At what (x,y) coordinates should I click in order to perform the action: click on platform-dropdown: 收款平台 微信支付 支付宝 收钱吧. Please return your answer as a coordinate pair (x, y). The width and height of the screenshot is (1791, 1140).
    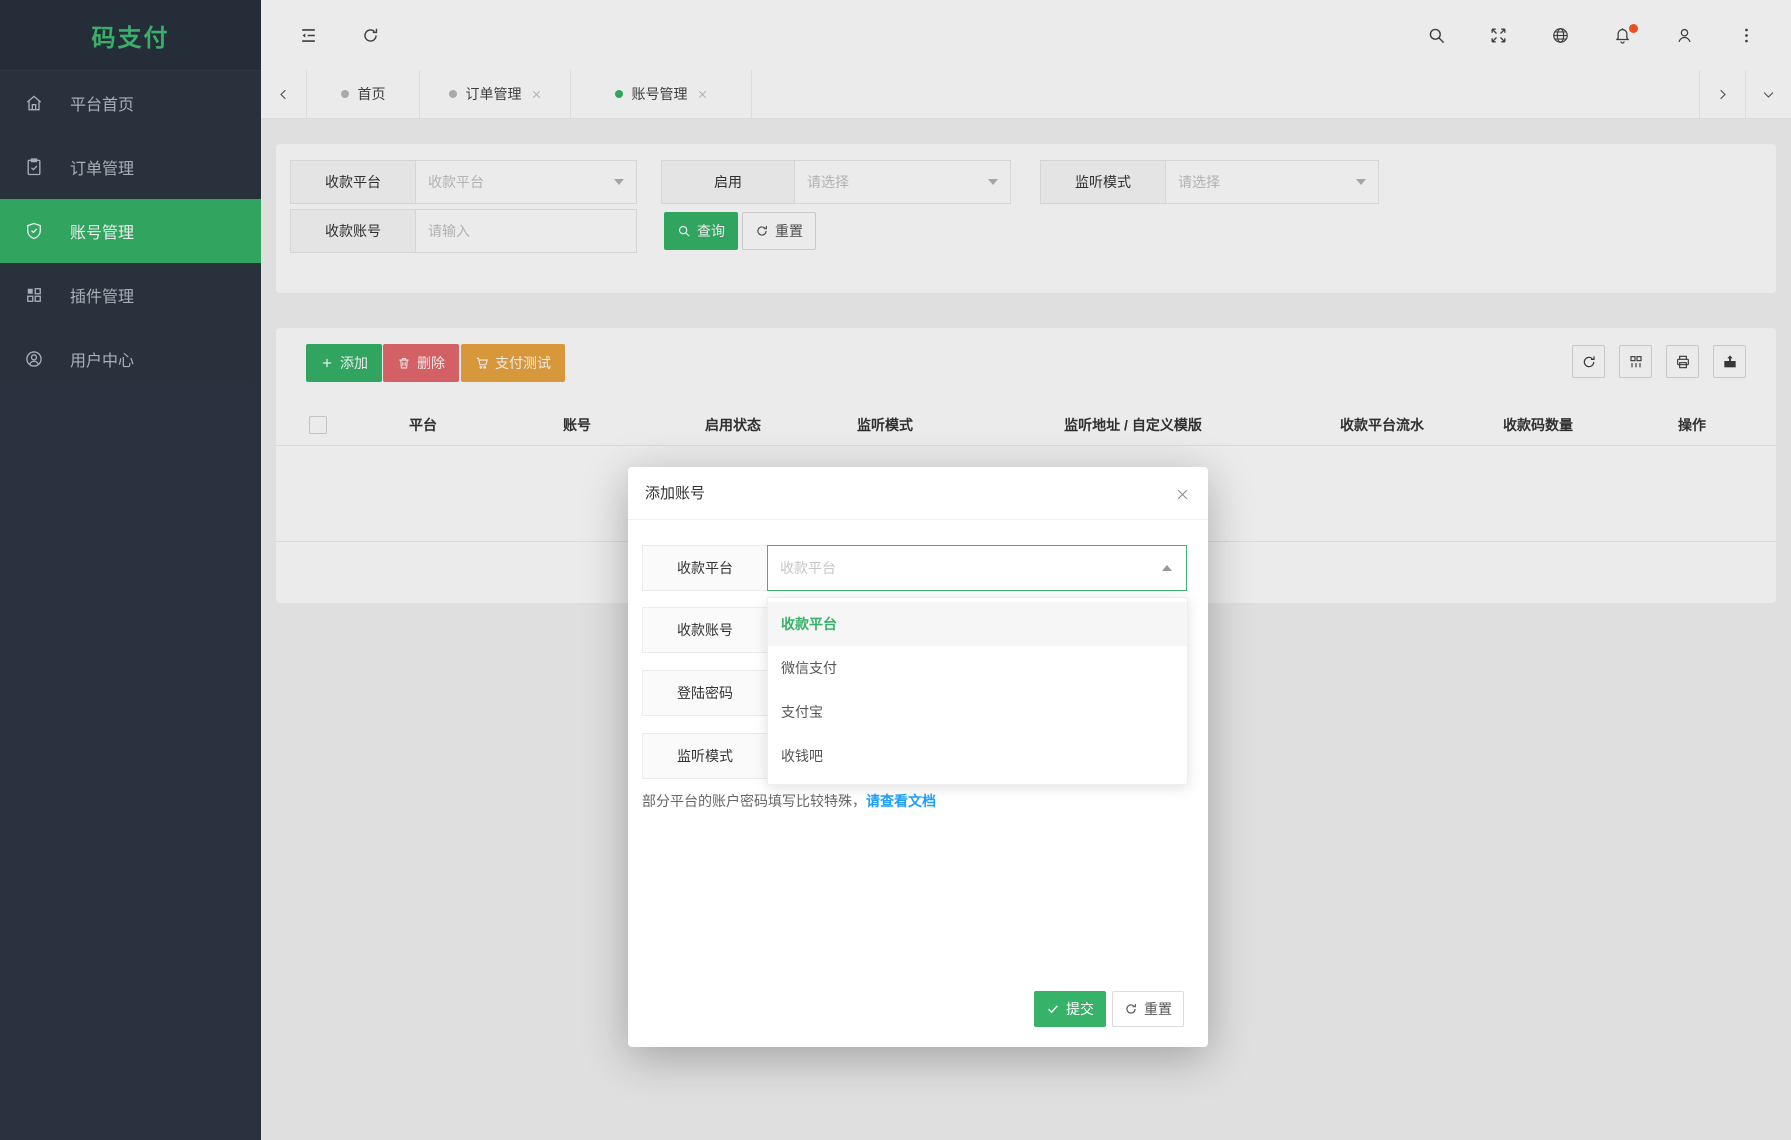
    Looking at the image, I should click on (977, 691).